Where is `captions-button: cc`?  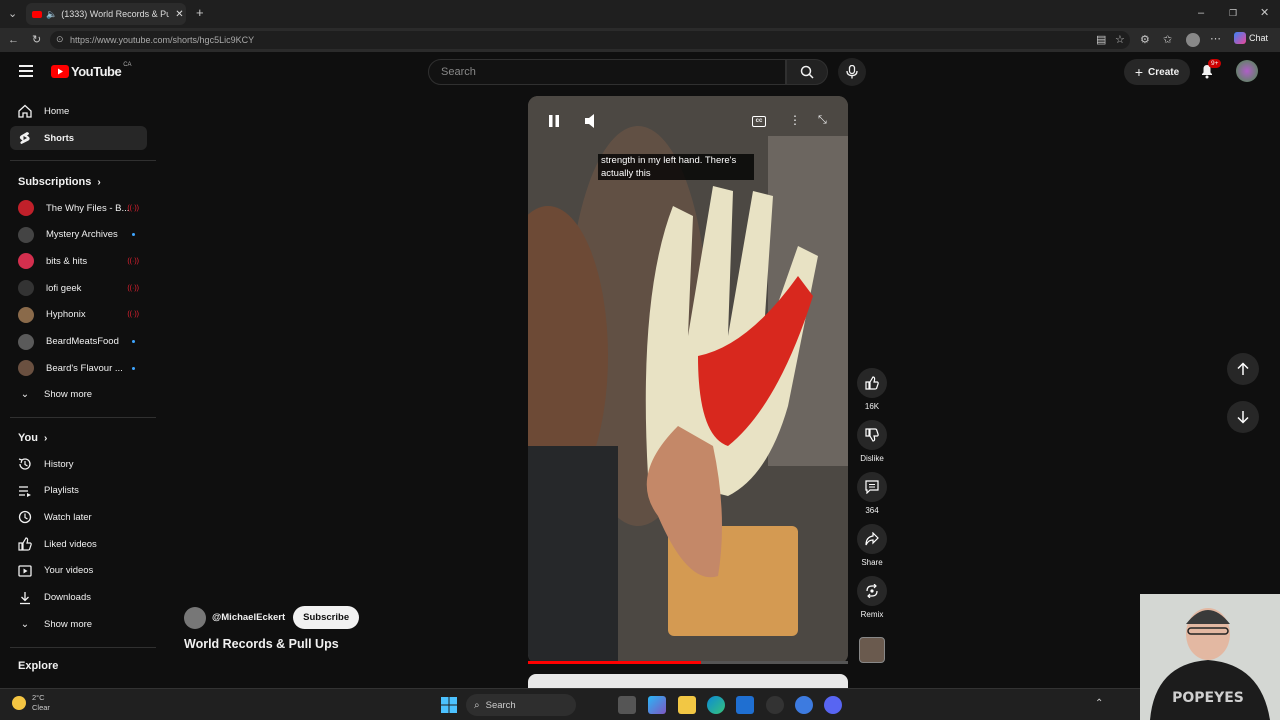
captions-button: cc is located at coordinates (759, 121).